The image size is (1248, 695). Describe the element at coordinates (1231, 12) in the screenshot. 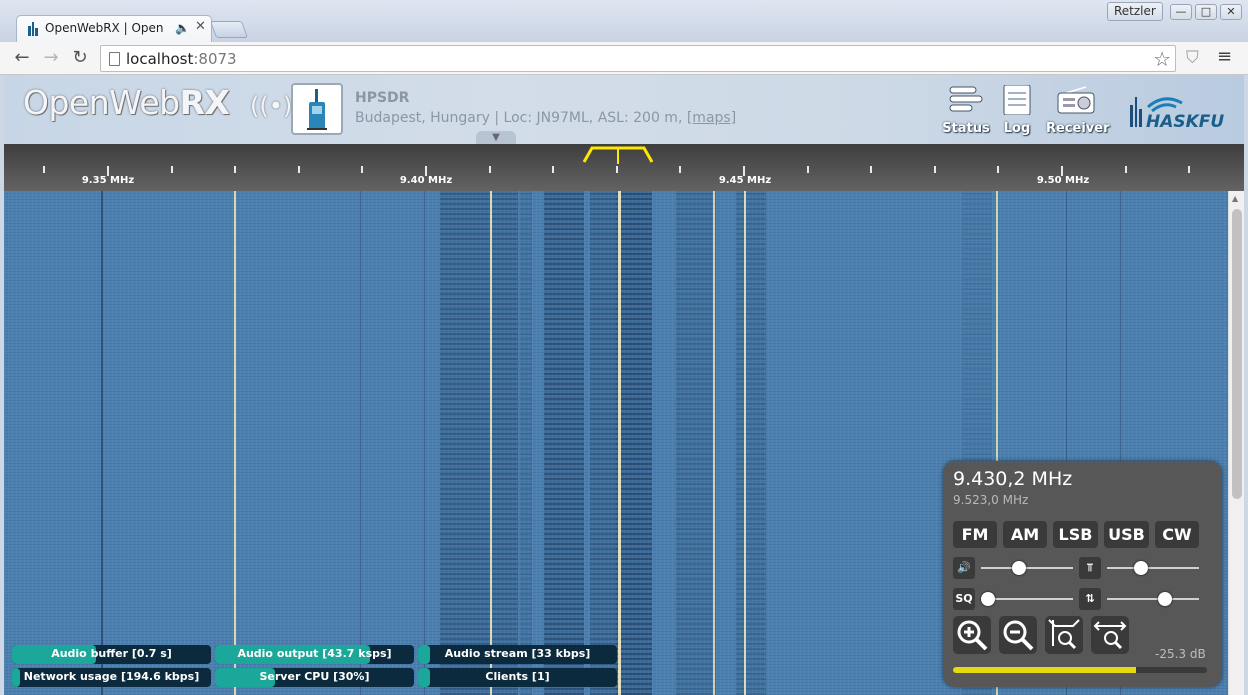

I see `close-button: ✕` at that location.